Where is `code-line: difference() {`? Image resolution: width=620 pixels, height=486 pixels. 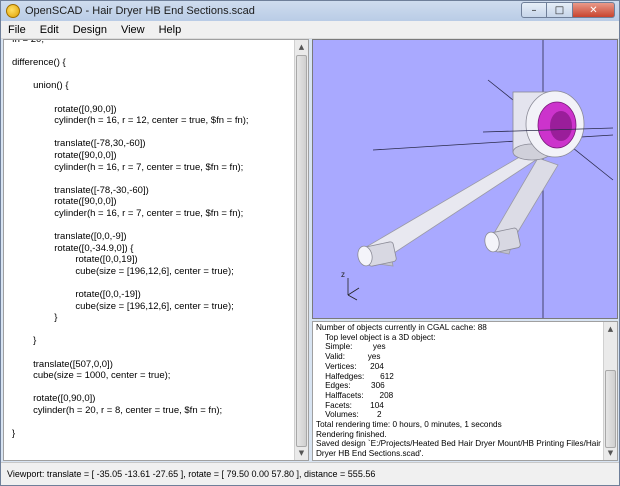 code-line: difference() { is located at coordinates (154, 63).